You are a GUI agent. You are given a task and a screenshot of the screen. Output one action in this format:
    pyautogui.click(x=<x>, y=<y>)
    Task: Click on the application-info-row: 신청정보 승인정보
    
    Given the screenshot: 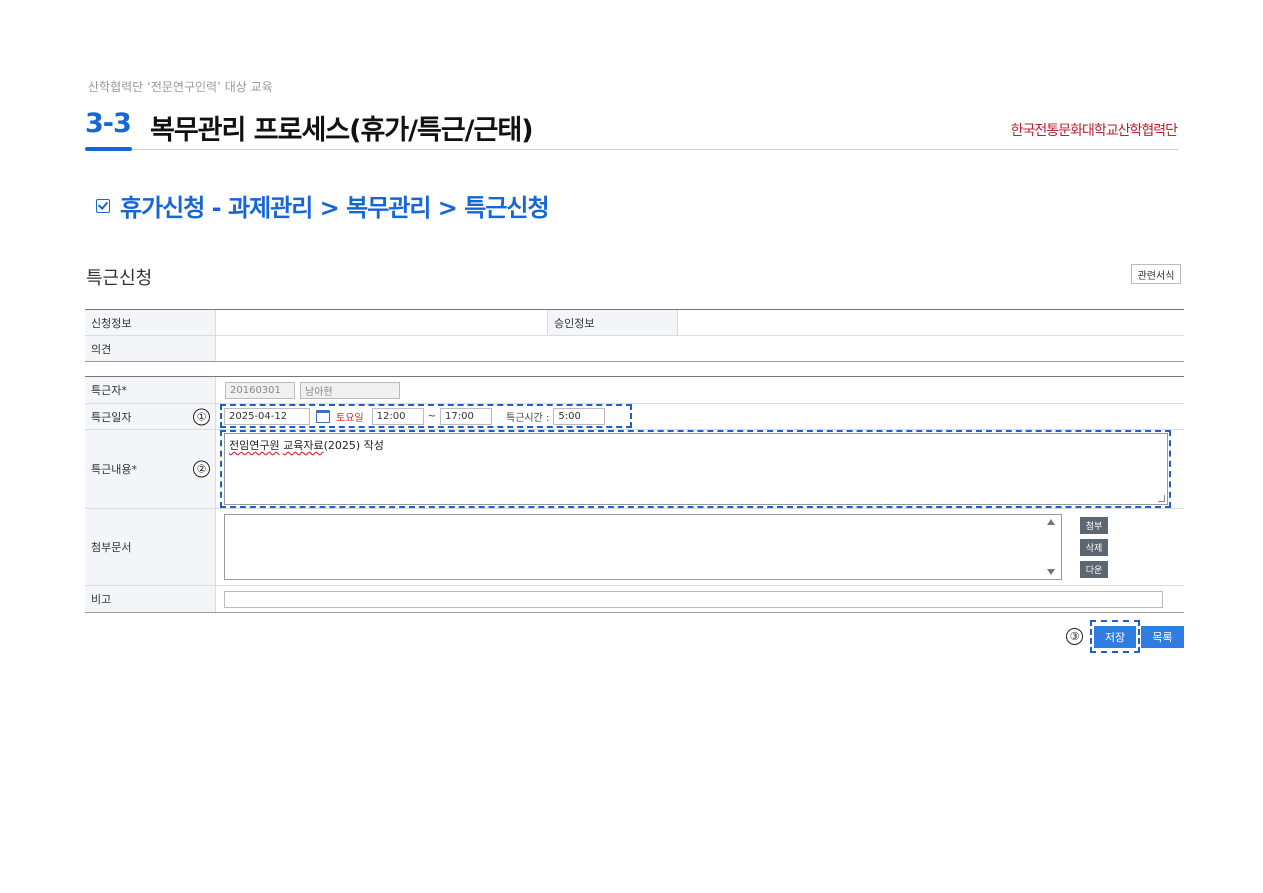 What is the action you would take?
    pyautogui.click(x=634, y=323)
    